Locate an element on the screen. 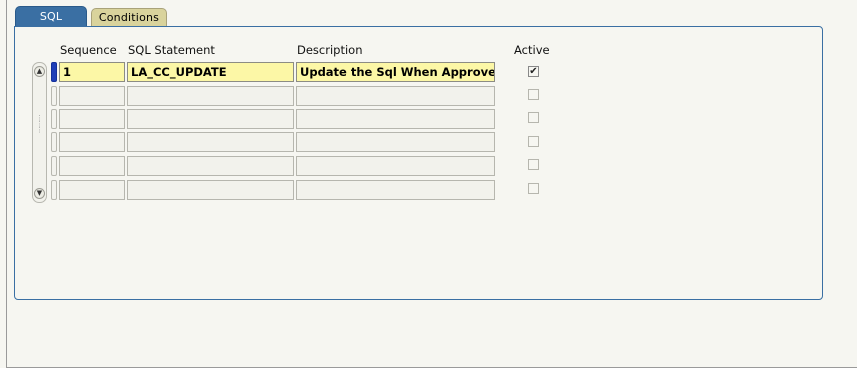 The width and height of the screenshot is (857, 368). sql-statement-field: LA_CC_UPDATE is located at coordinates (210, 72).